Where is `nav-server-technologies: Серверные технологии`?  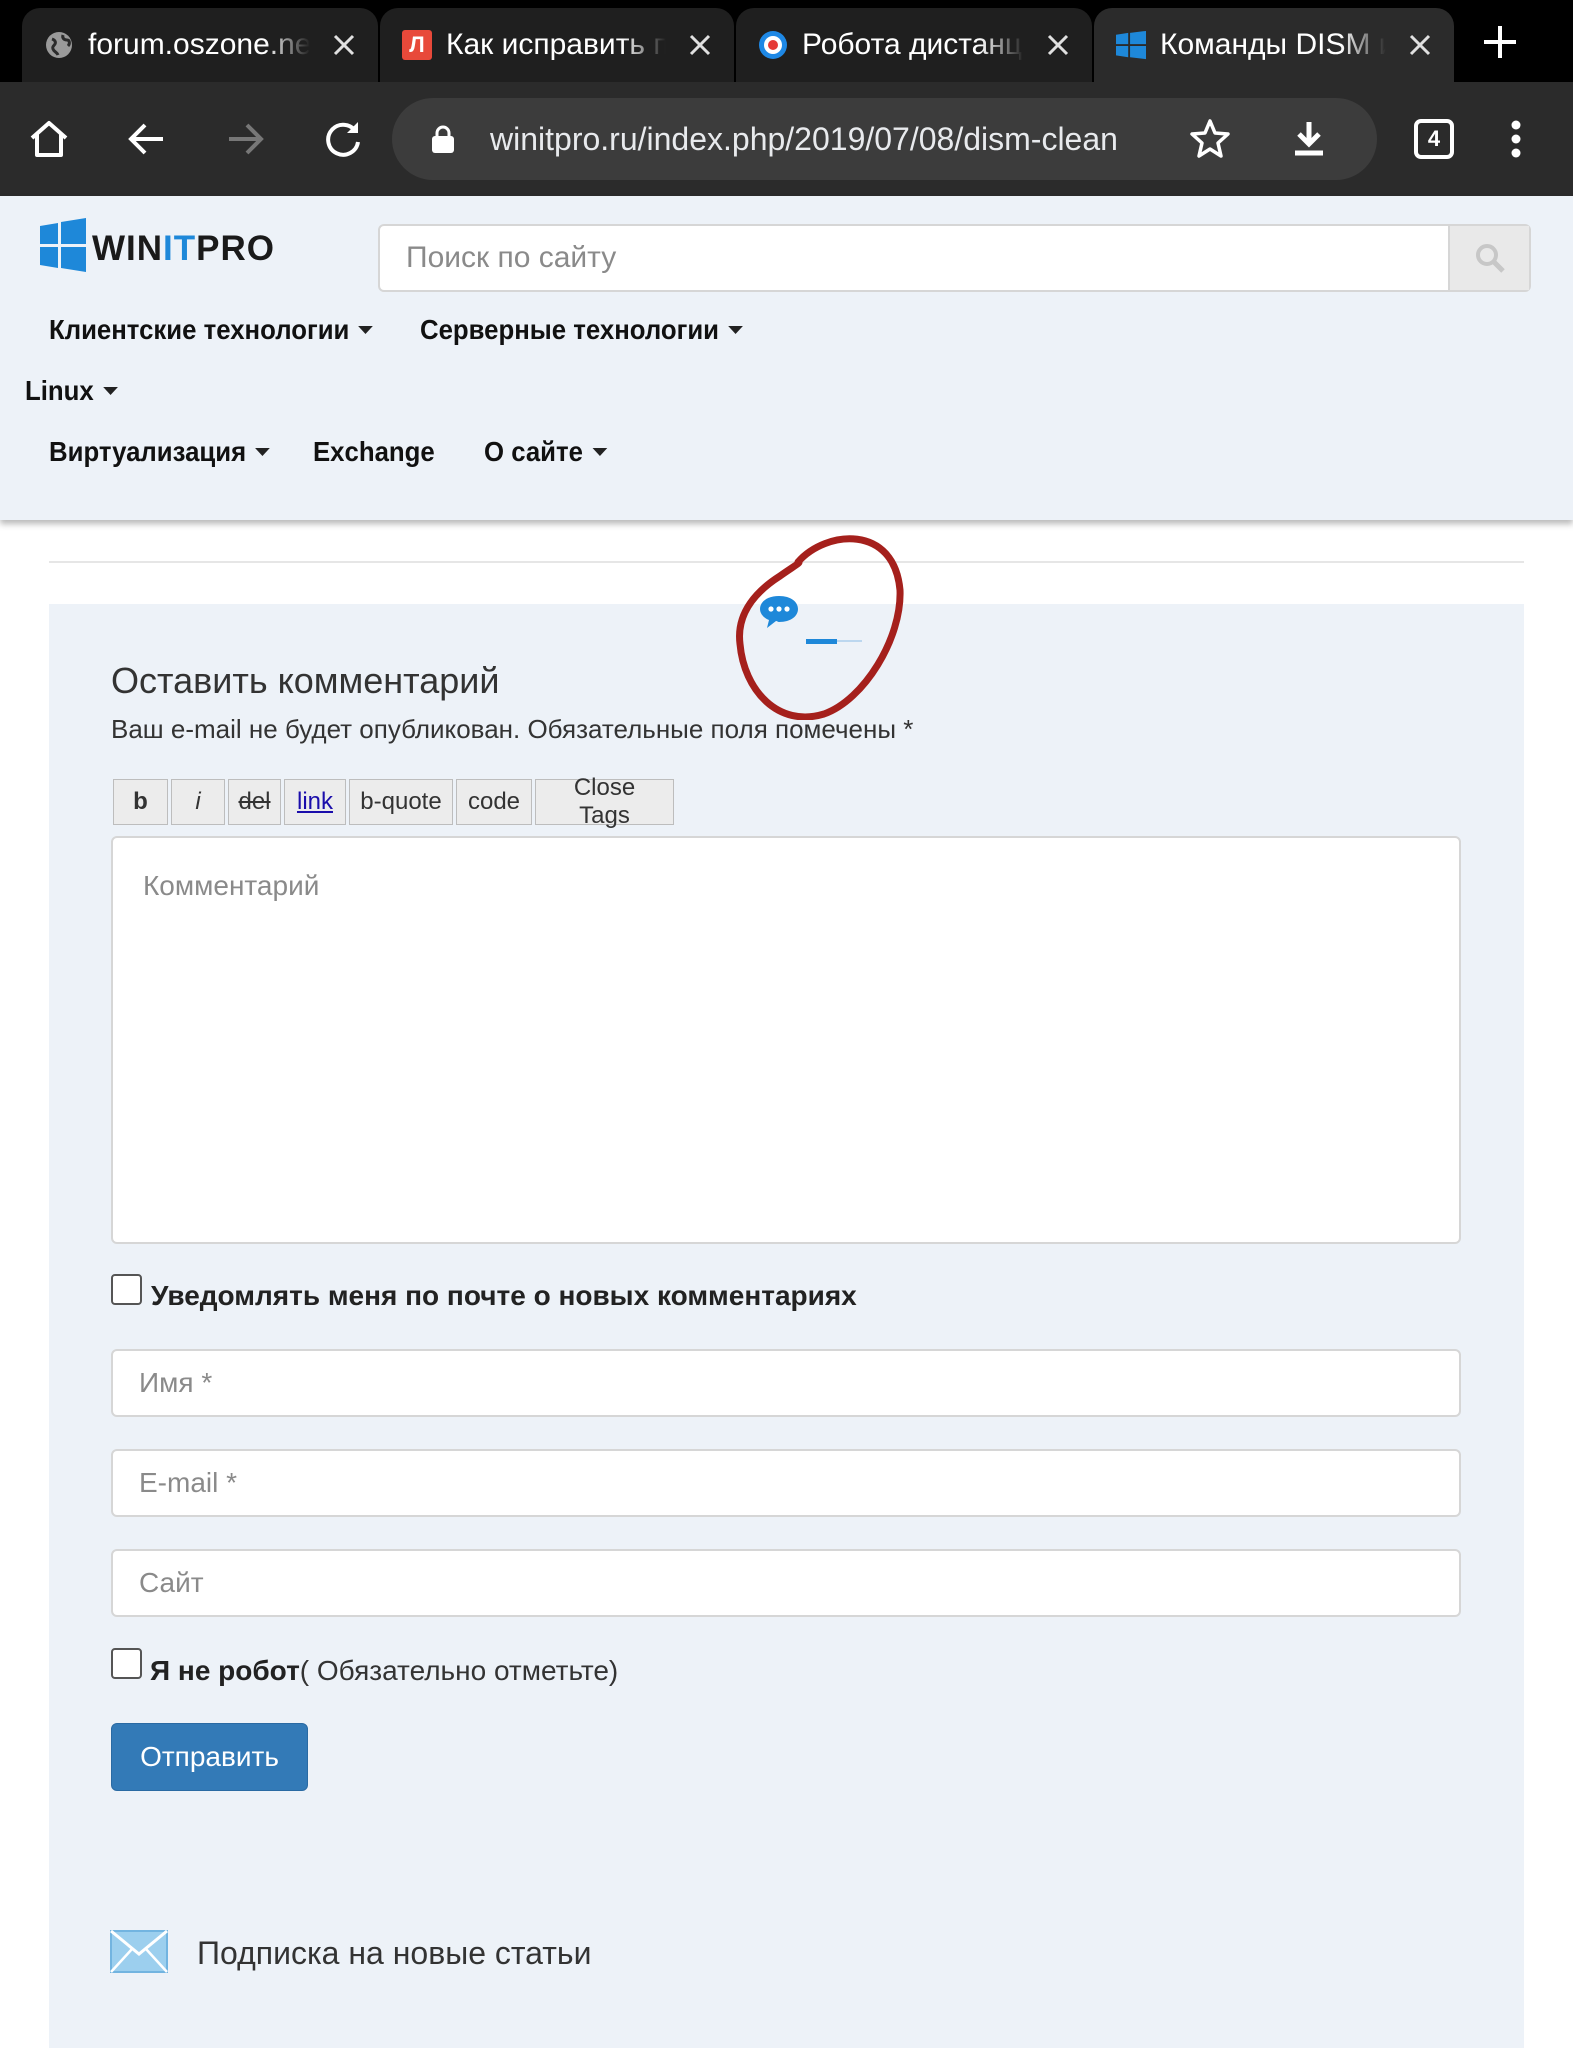 nav-server-technologies: Серверные технологии is located at coordinates (581, 330).